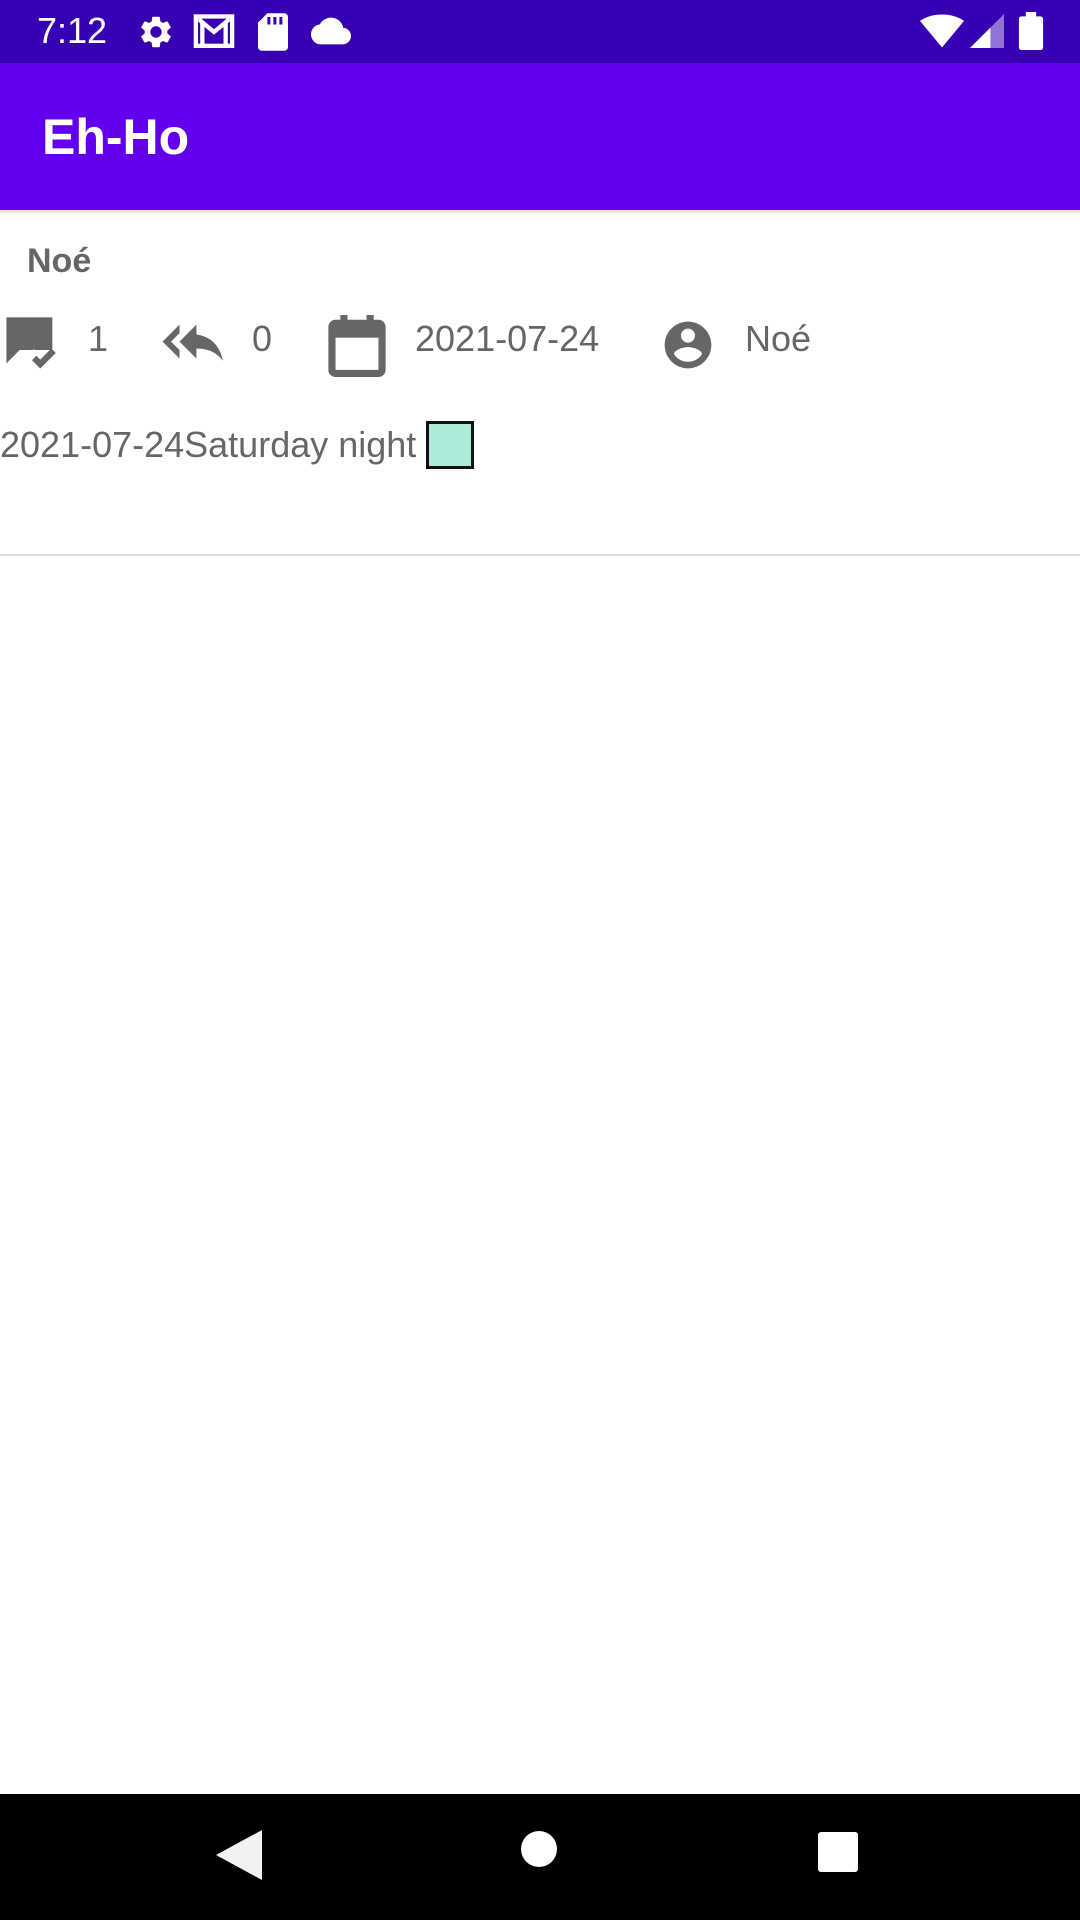  What do you see at coordinates (98, 338) in the screenshot?
I see `posts-count: 1` at bounding box center [98, 338].